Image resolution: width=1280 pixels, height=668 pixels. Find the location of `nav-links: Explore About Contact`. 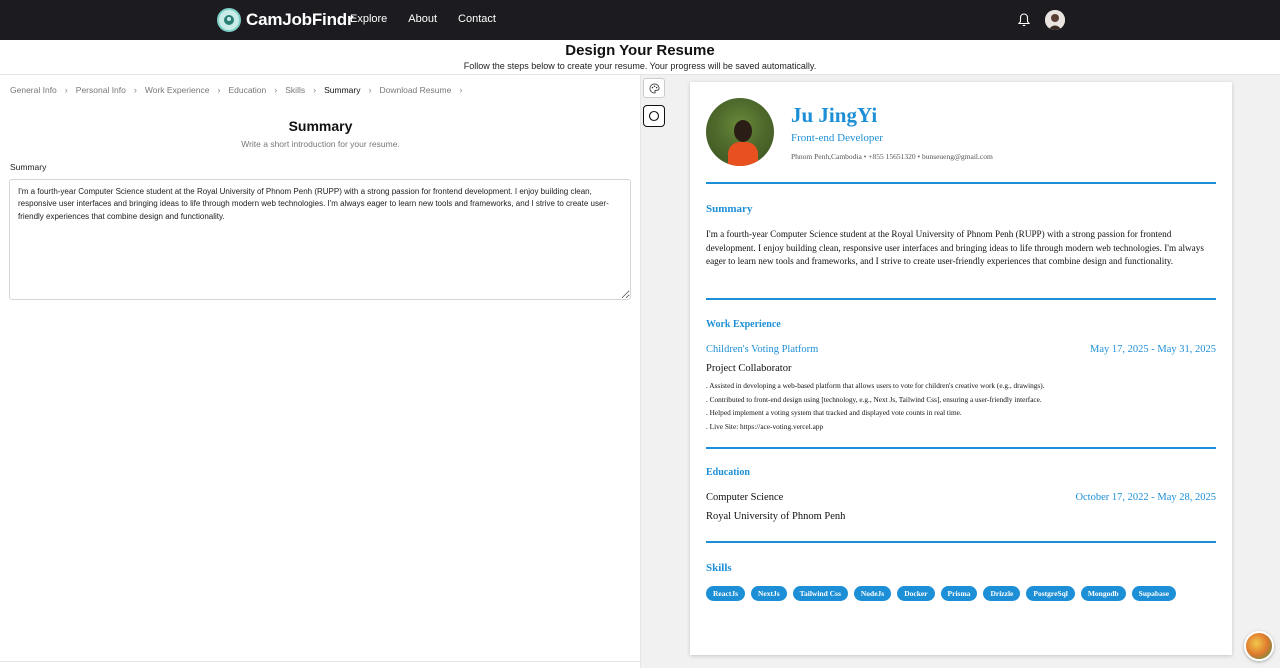

nav-links: Explore About Contact is located at coordinates (423, 19).